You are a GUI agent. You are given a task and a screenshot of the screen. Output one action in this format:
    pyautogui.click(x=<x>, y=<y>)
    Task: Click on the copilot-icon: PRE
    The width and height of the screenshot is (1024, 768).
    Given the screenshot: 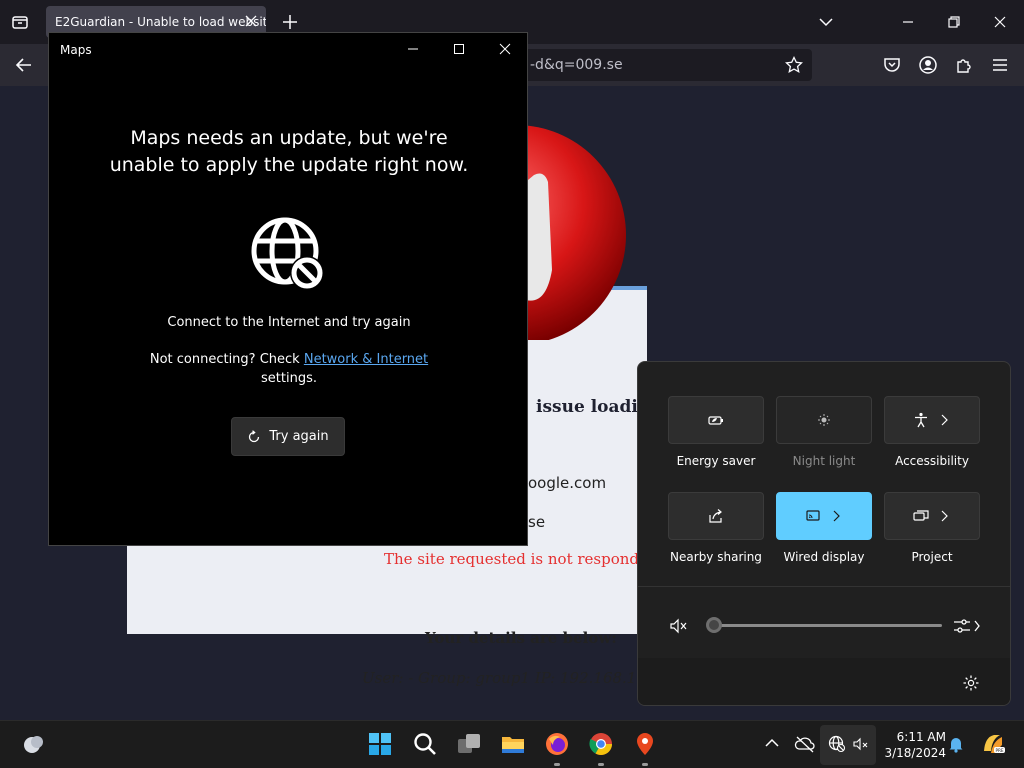 What is the action you would take?
    pyautogui.click(x=993, y=744)
    